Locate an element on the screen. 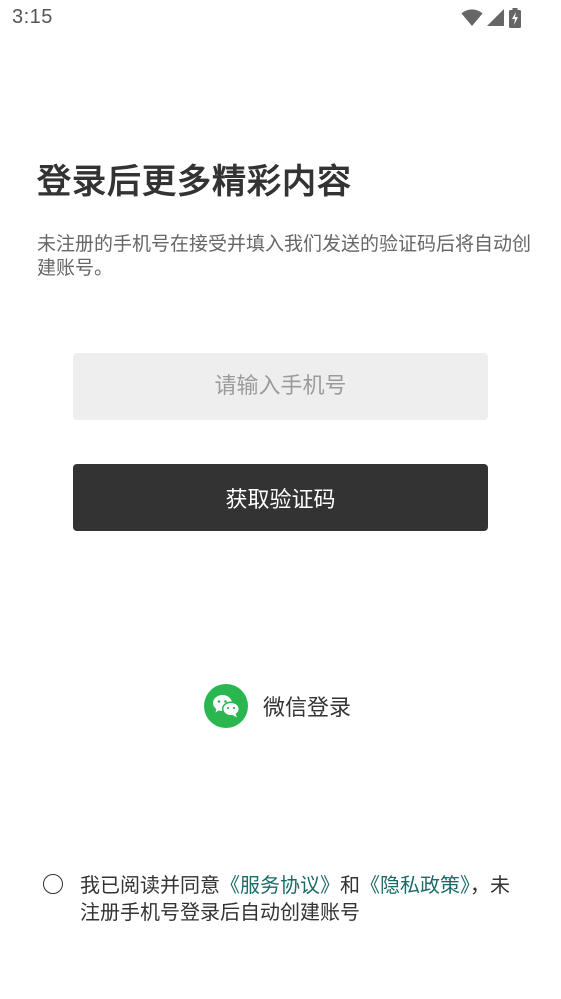 The width and height of the screenshot is (561, 999). agreement-radio is located at coordinates (53, 884).